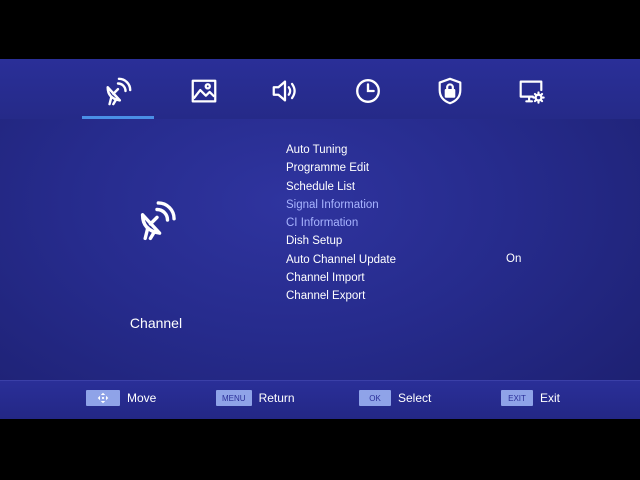 The height and width of the screenshot is (480, 640). Describe the element at coordinates (332, 204) in the screenshot. I see `menu-item-signal-information: Signal Information` at that location.